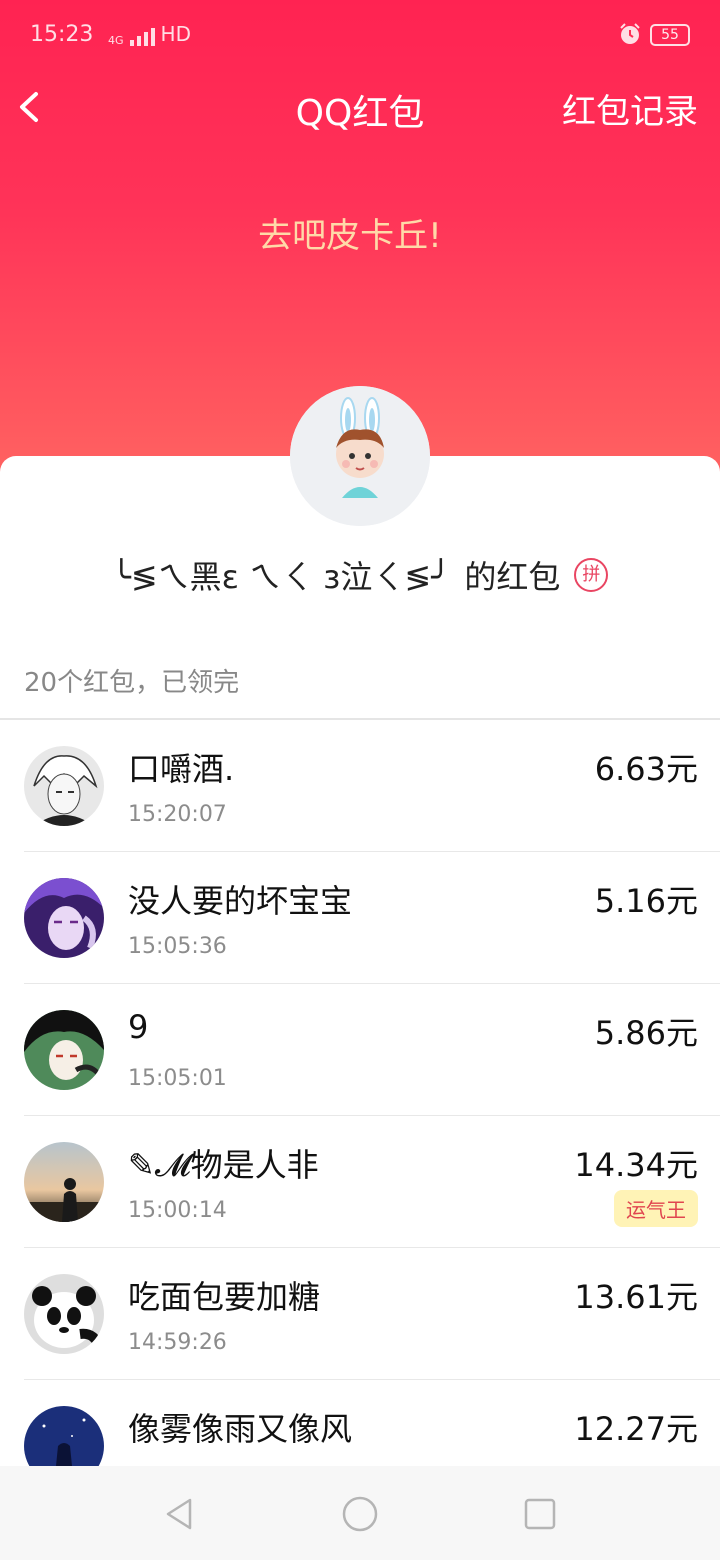 This screenshot has height=1560, width=720. I want to click on purple-hair-avatar-icon, so click(64, 918).